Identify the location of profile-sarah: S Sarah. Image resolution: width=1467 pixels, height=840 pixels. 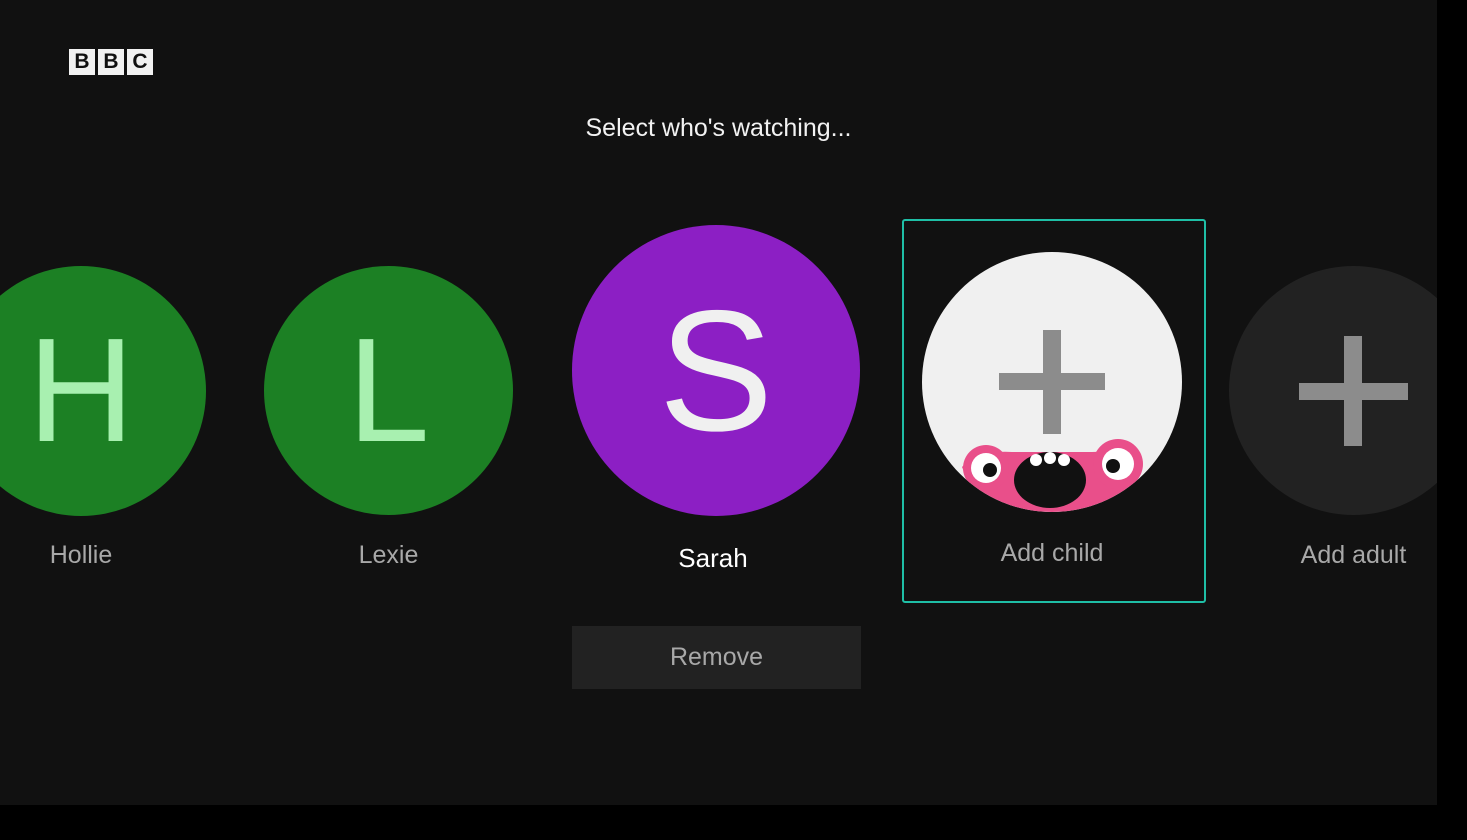
(716, 405).